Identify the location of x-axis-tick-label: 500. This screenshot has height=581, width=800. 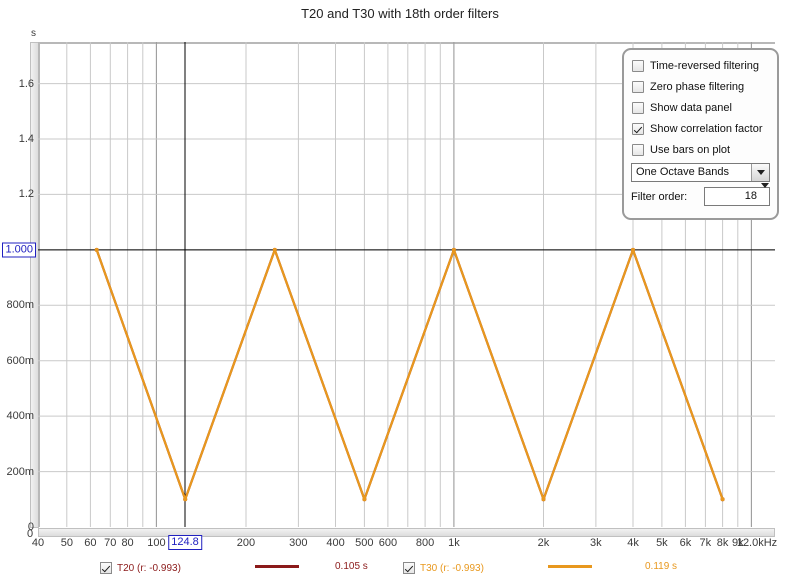
(364, 543).